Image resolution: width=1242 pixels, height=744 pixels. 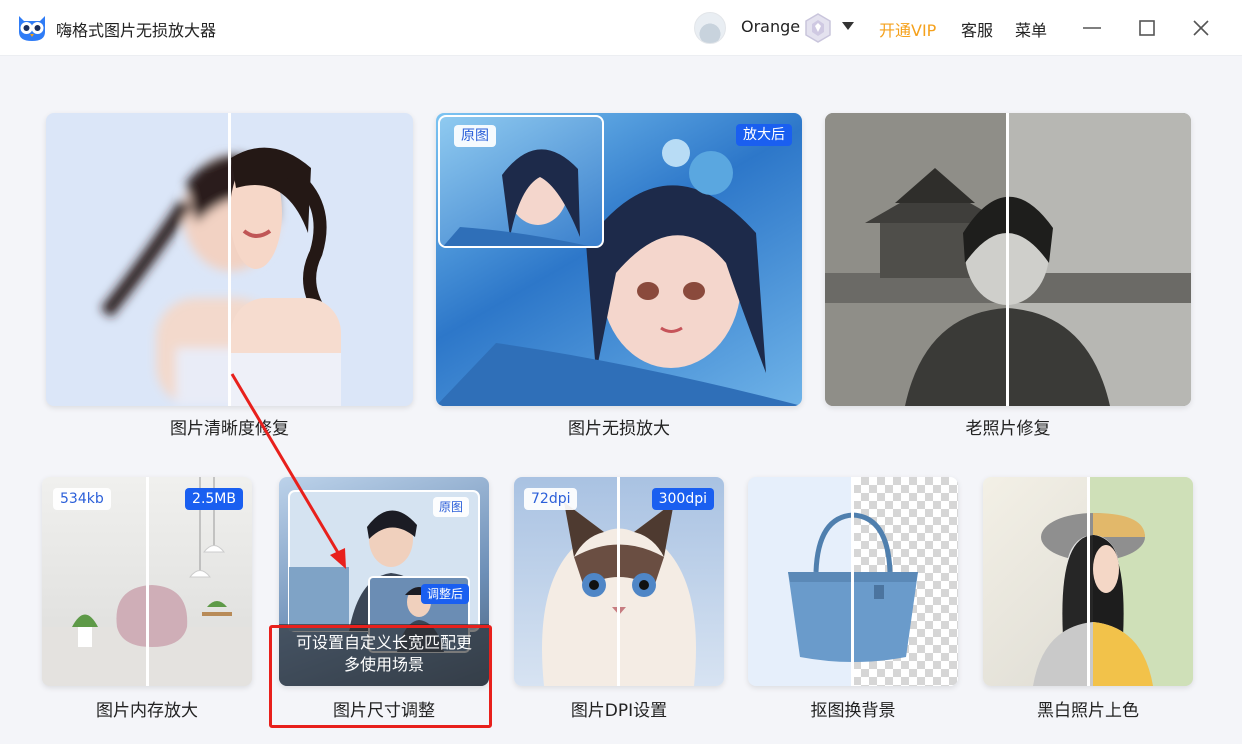 I want to click on minimize-icon, so click(x=1092, y=28).